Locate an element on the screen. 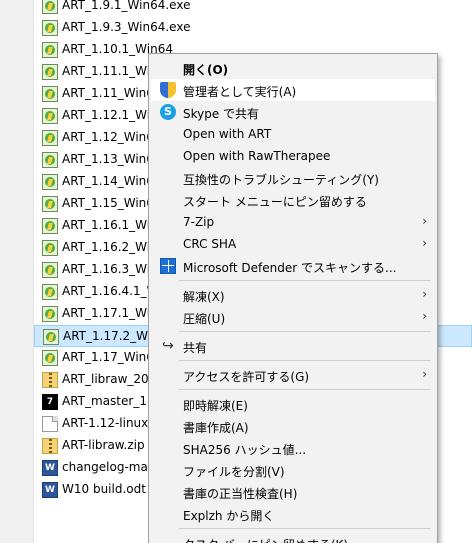 The image size is (472, 543). menu-item: スタート メニューにピン留めする is located at coordinates (293, 200).